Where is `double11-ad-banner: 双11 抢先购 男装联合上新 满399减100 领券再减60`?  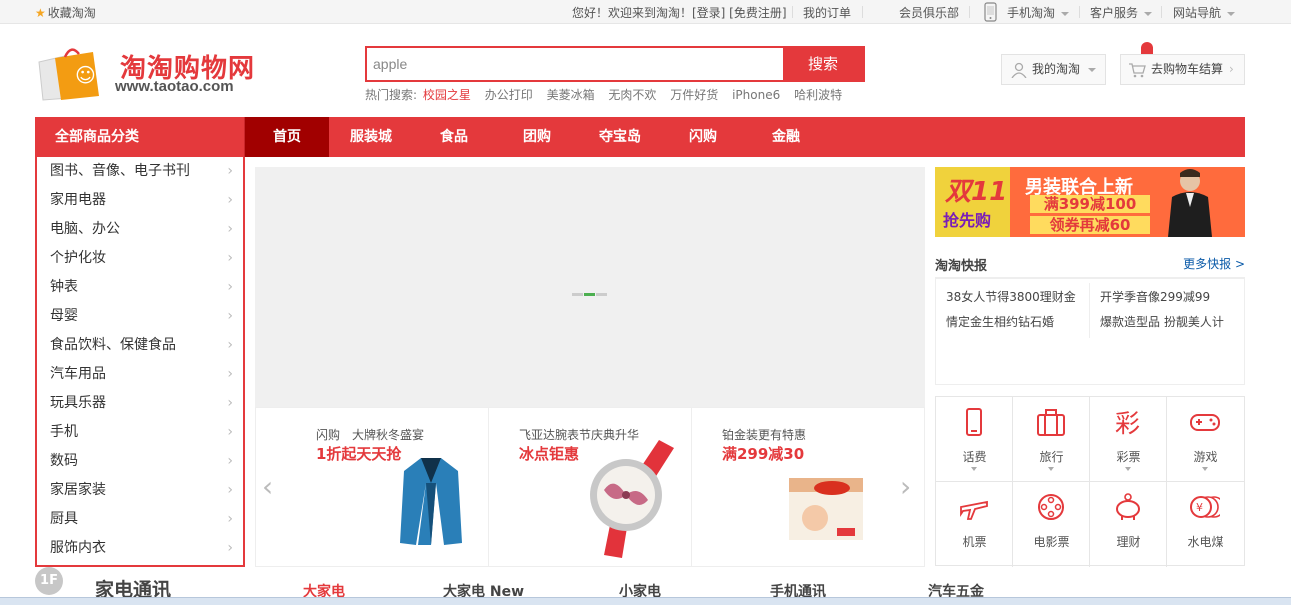 double11-ad-banner: 双11 抢先购 男装联合上新 满399减100 领券再减60 is located at coordinates (1090, 202).